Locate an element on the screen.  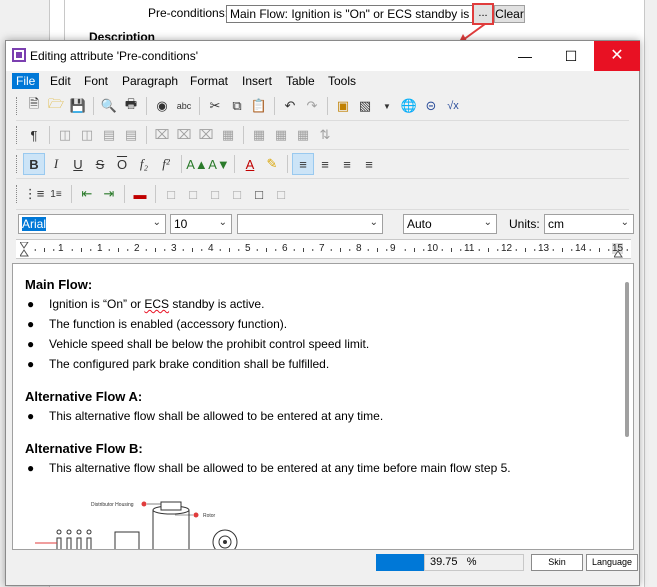
ruler-number: 6 is located at coordinates (285, 248).